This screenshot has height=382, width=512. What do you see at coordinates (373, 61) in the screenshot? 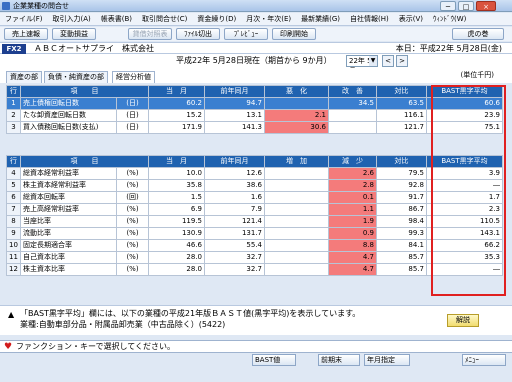
I see `chevron-down-icon: ▼` at bounding box center [373, 61].